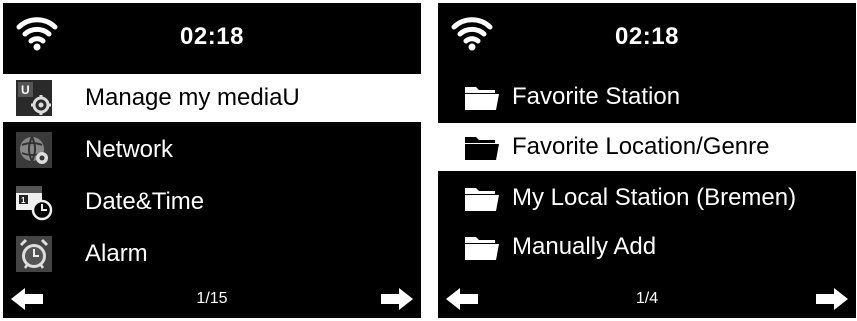 The image size is (857, 321). Describe the element at coordinates (23, 200) in the screenshot. I see `svg-text: 1` at that location.